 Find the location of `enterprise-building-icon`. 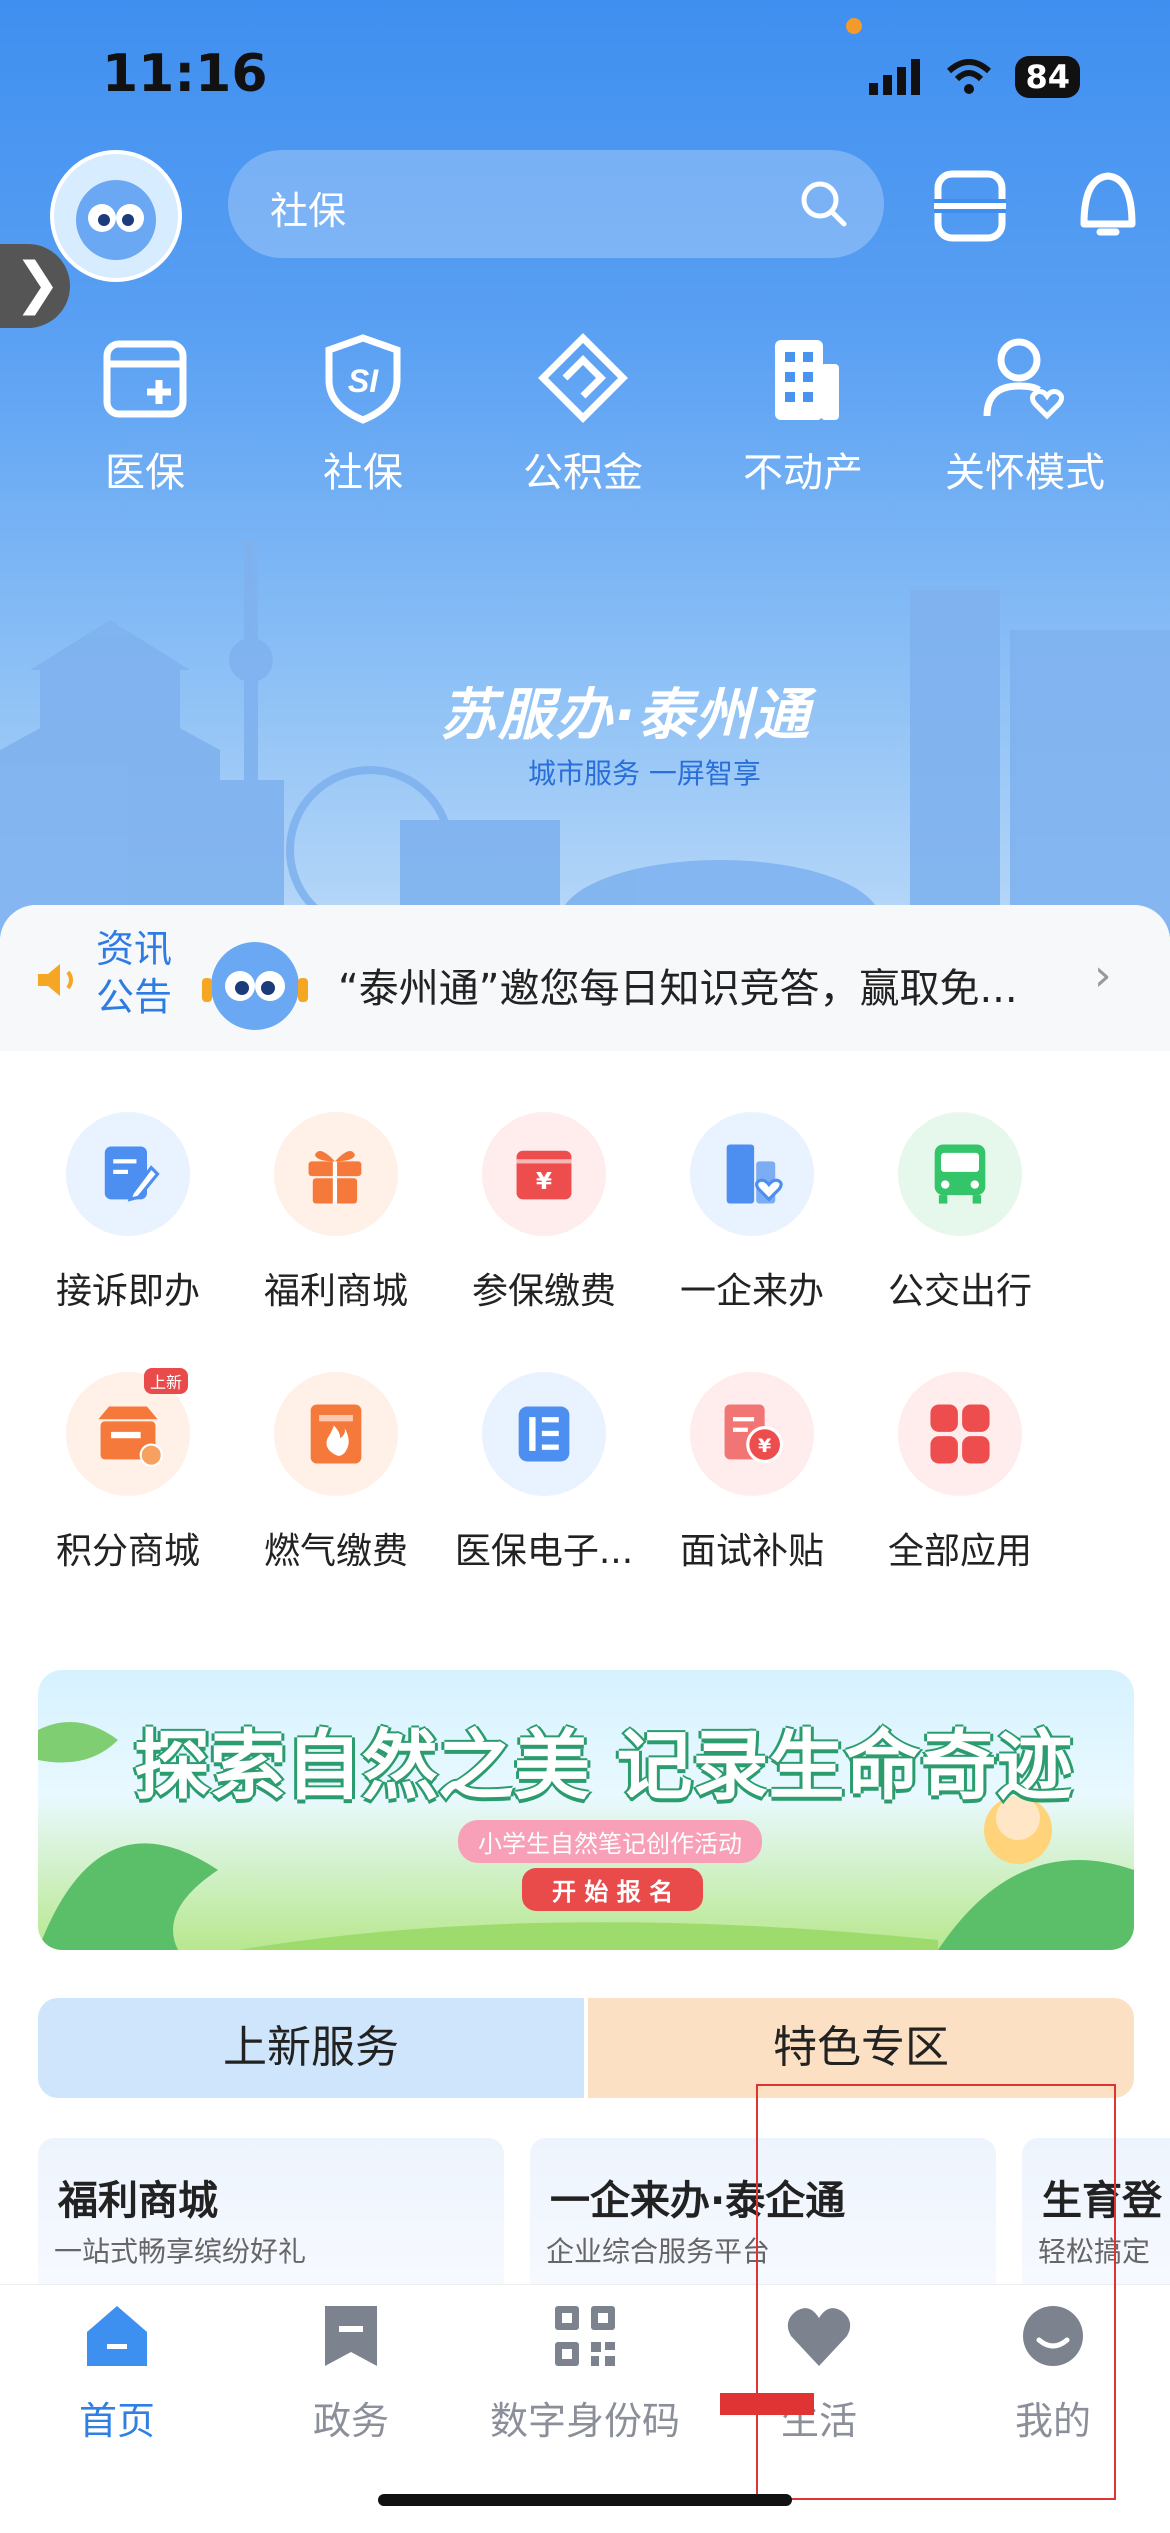

enterprise-building-icon is located at coordinates (754, 1174).